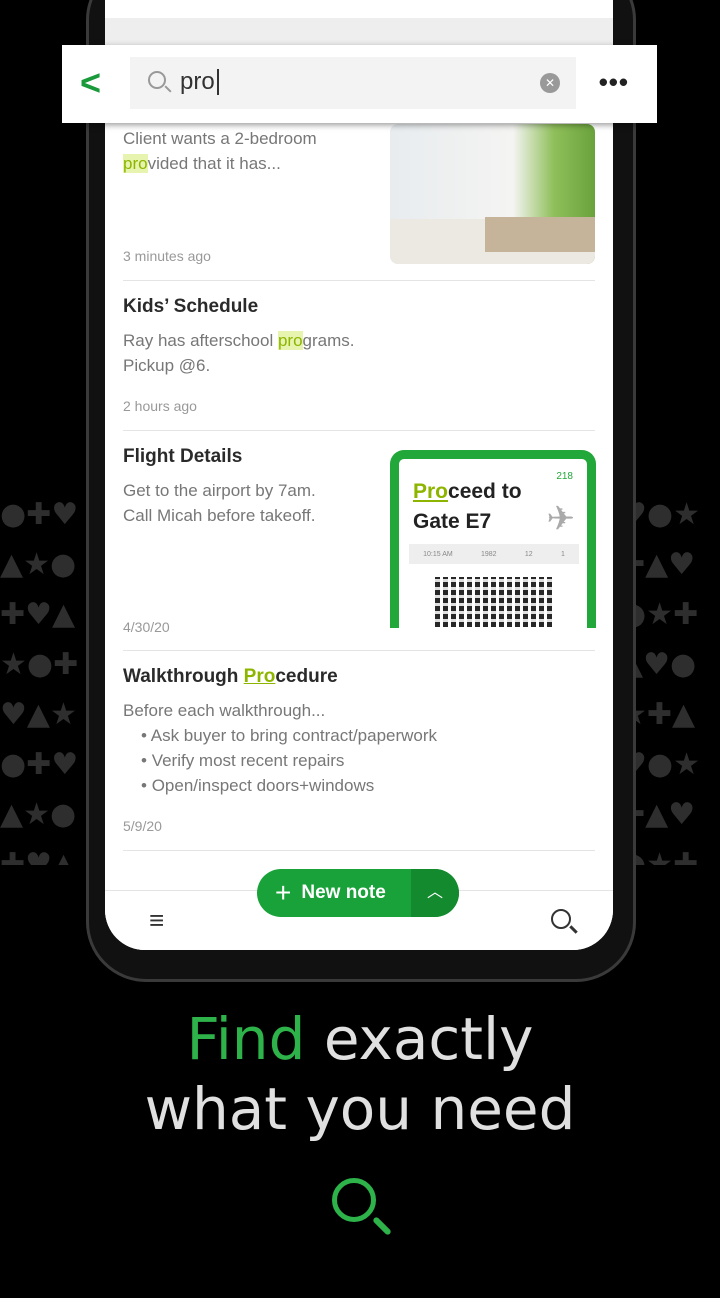 The height and width of the screenshot is (1298, 720). Describe the element at coordinates (248, 760) in the screenshot. I see `bullet-item: Verify most recent repairs` at that location.